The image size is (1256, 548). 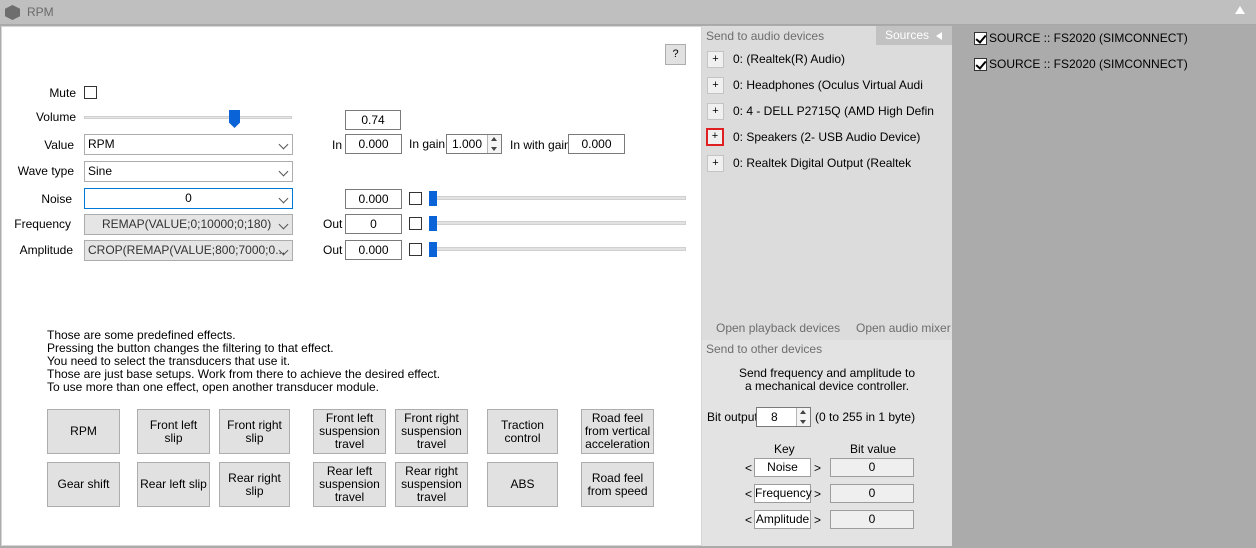 I want to click on front-right-suspension-travel-button: Front right suspension travel, so click(x=431, y=431).